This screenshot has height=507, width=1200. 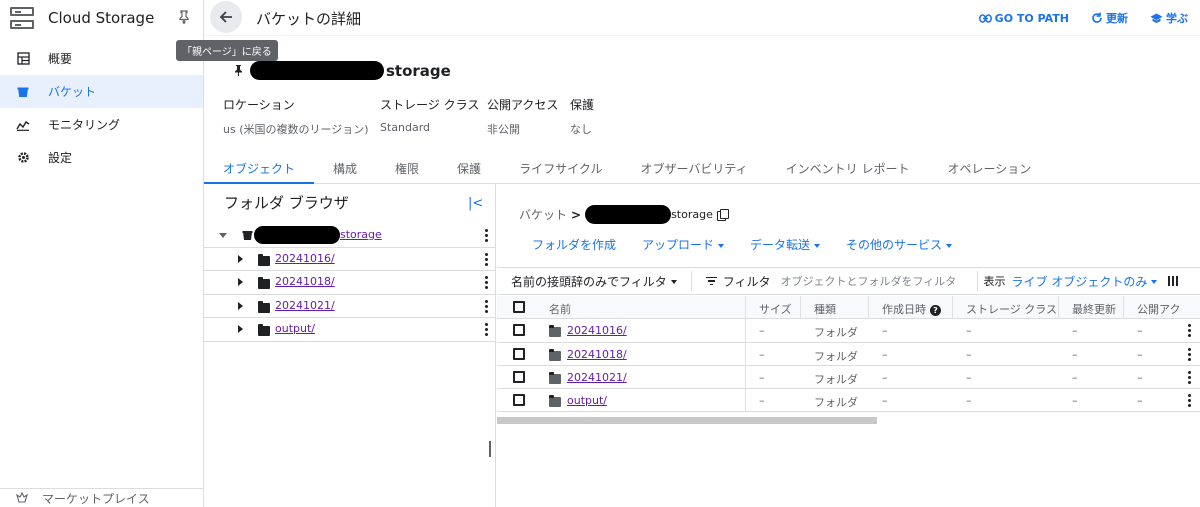 What do you see at coordinates (879, 281) in the screenshot?
I see `filter-input: オブジェクトとフォルダをフィルタ` at bounding box center [879, 281].